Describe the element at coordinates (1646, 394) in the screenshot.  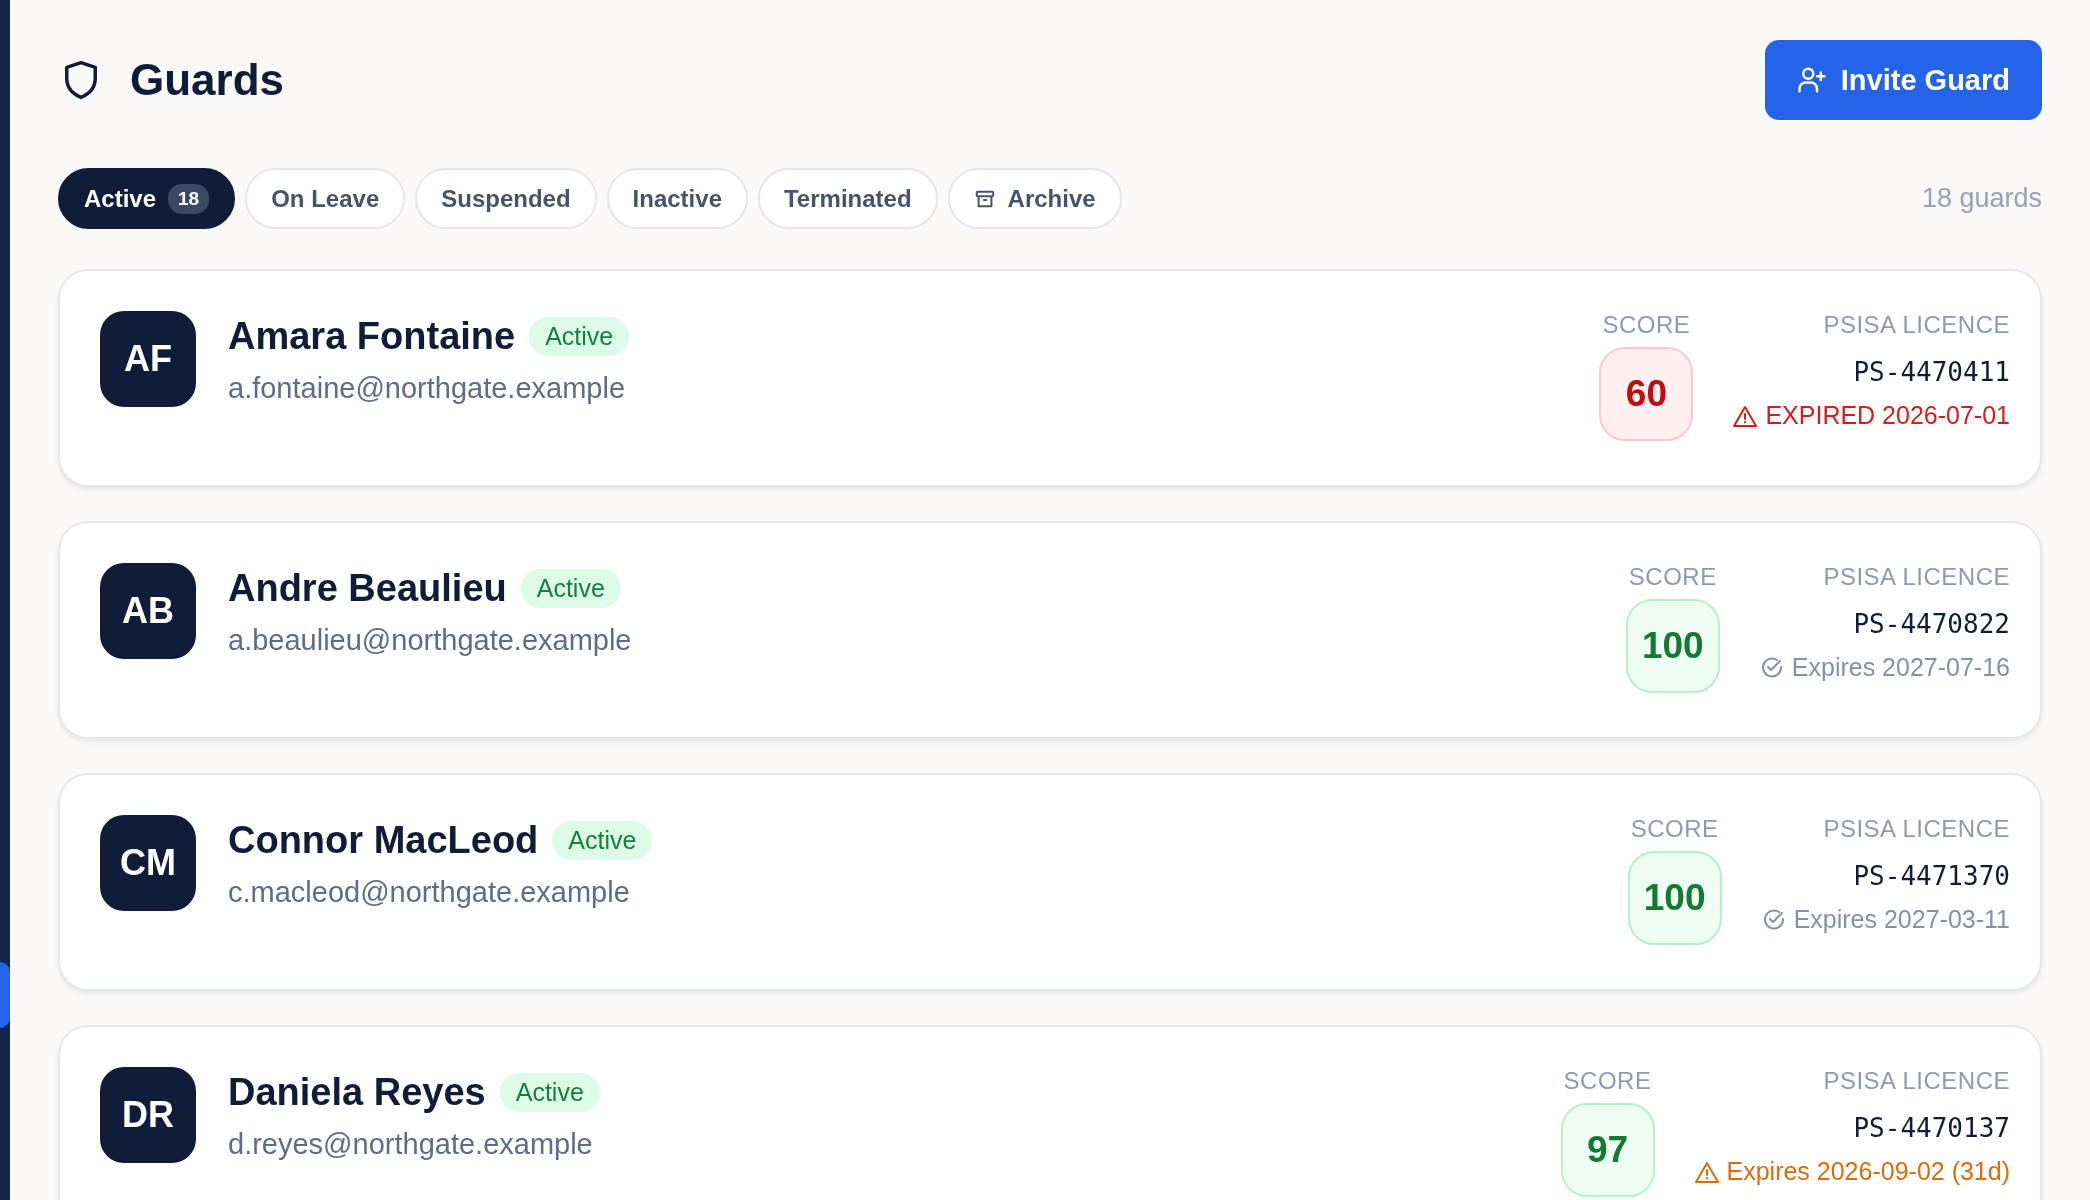
I see `score-badge: 60` at that location.